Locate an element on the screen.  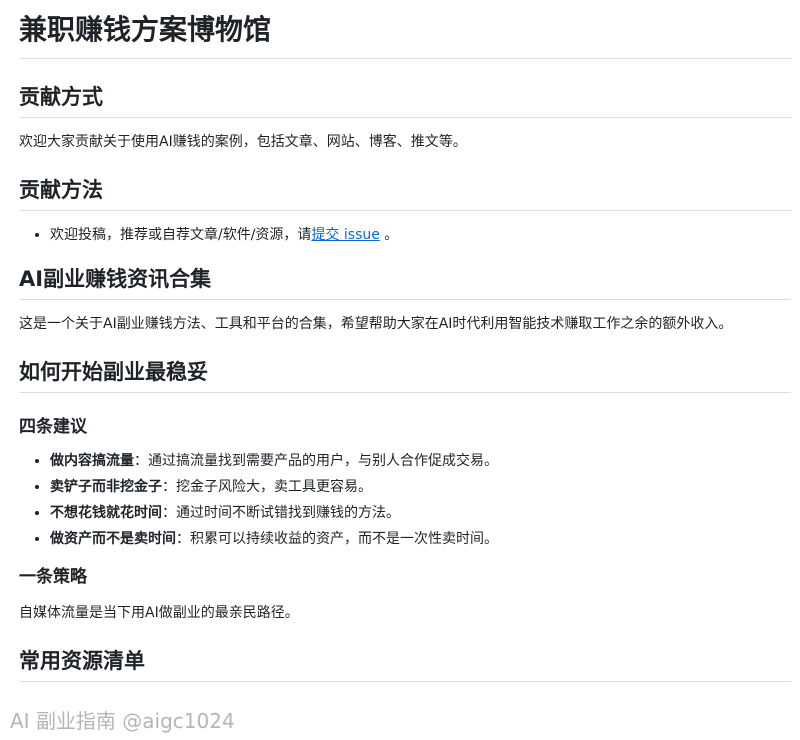
heading-contribution-way: 贡献方式 is located at coordinates (405, 100).